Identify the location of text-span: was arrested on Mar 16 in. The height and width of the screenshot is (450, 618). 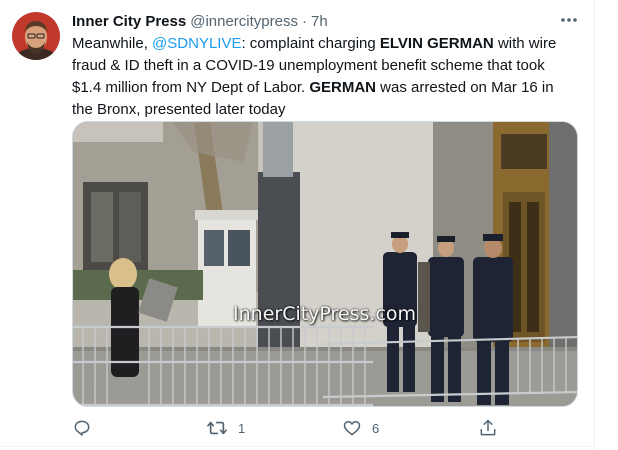
(465, 87).